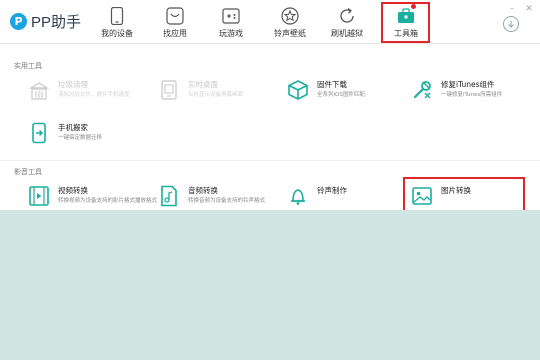 The image size is (540, 360). Describe the element at coordinates (56, 22) in the screenshot. I see `app-name: PP助手` at that location.